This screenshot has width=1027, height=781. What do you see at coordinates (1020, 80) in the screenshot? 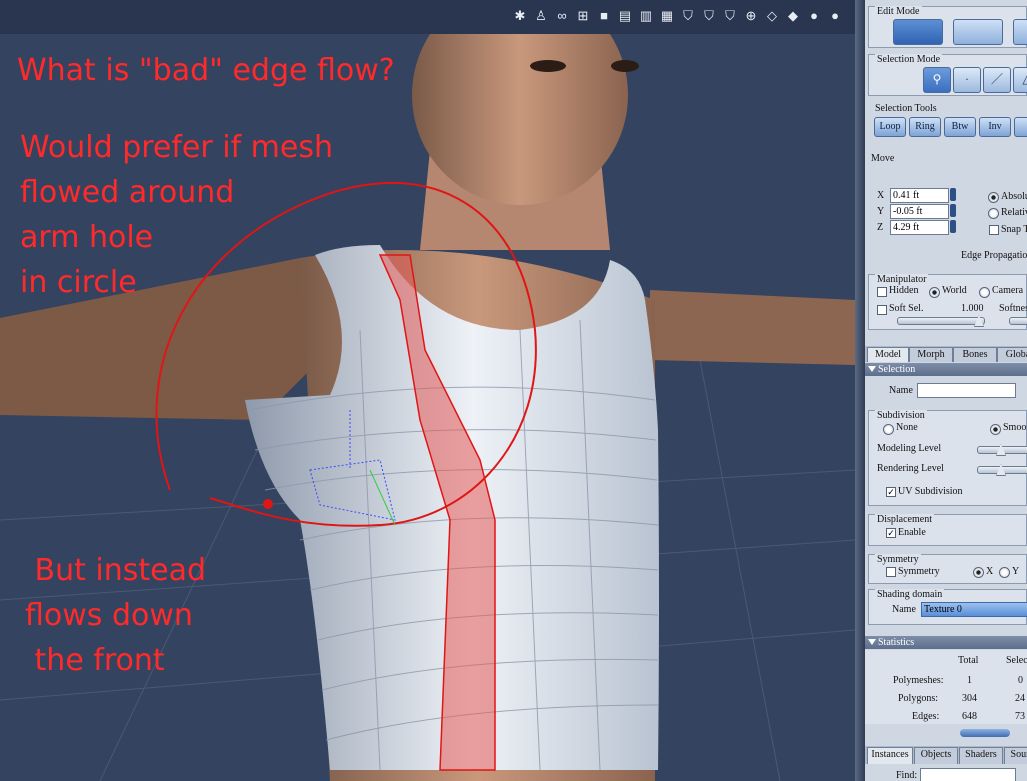
I see `face-mode-button: △` at bounding box center [1020, 80].